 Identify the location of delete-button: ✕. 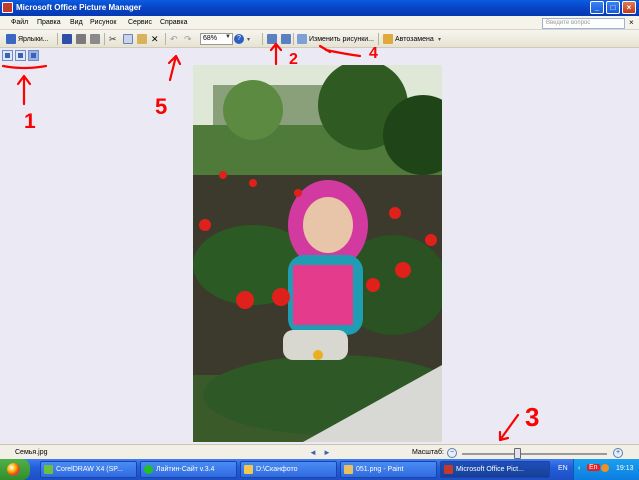
(155, 39).